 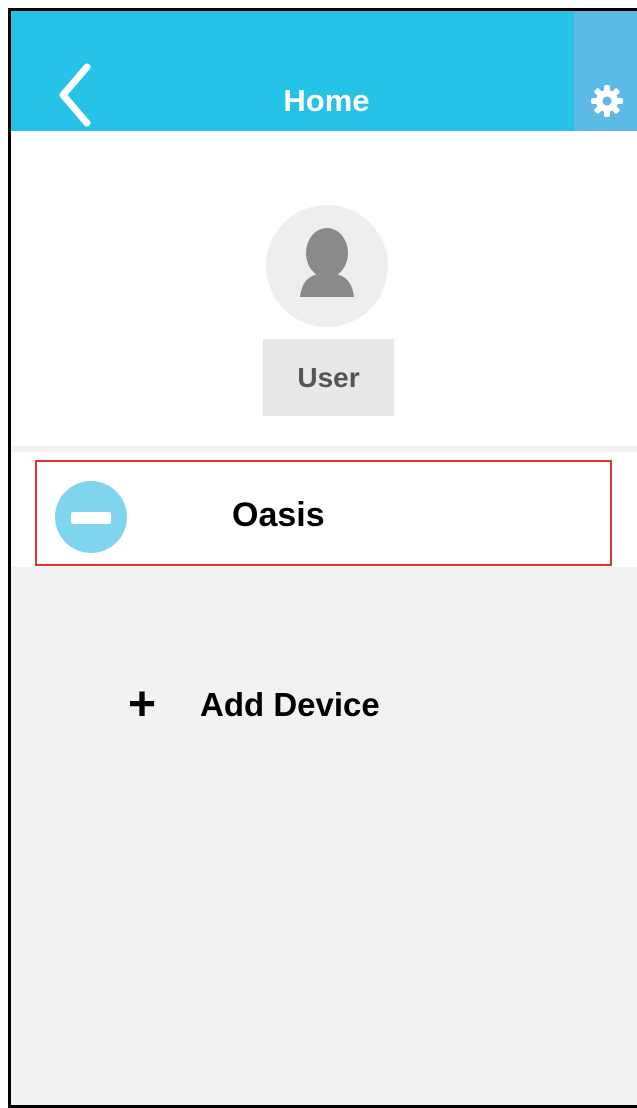 I want to click on gear-icon, so click(x=607, y=101).